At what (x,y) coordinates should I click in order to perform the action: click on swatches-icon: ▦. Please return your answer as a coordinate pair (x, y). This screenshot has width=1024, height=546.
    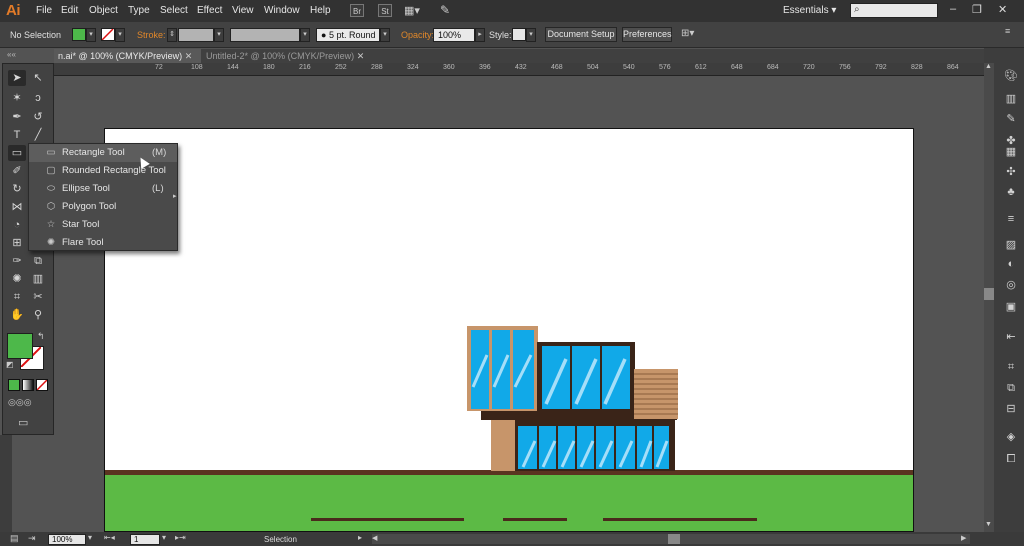
    Looking at the image, I should click on (1011, 152).